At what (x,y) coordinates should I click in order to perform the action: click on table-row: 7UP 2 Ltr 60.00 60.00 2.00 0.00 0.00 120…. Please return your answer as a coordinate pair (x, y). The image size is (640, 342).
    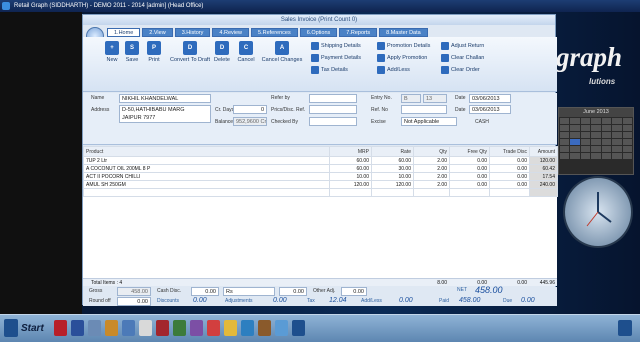
    Looking at the image, I should click on (320, 160).